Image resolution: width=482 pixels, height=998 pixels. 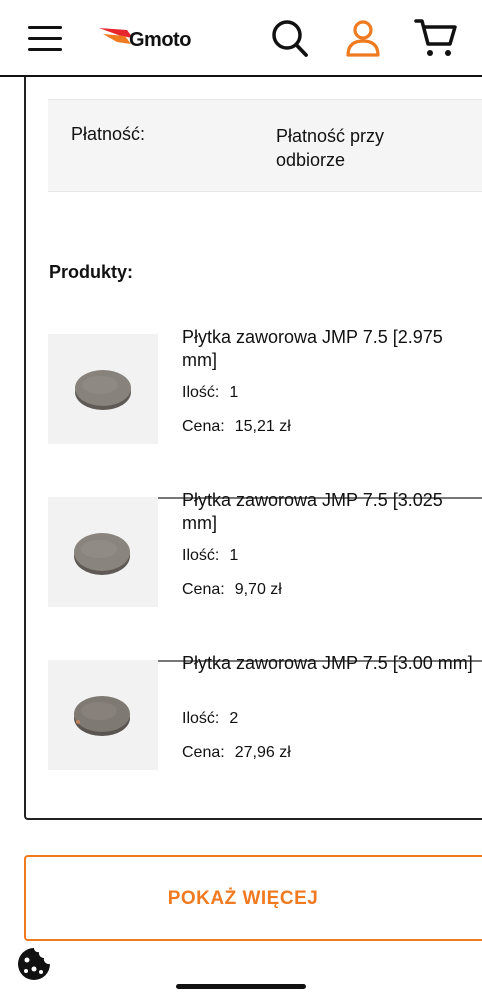 What do you see at coordinates (363, 38) in the screenshot?
I see `user-icon` at bounding box center [363, 38].